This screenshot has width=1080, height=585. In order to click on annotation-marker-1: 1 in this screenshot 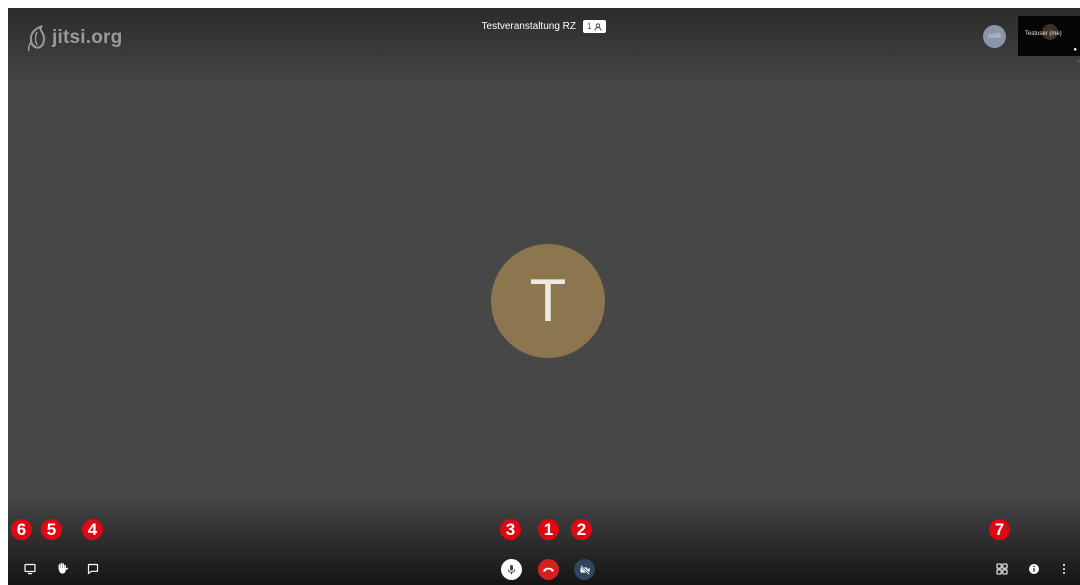, I will do `click(548, 529)`.